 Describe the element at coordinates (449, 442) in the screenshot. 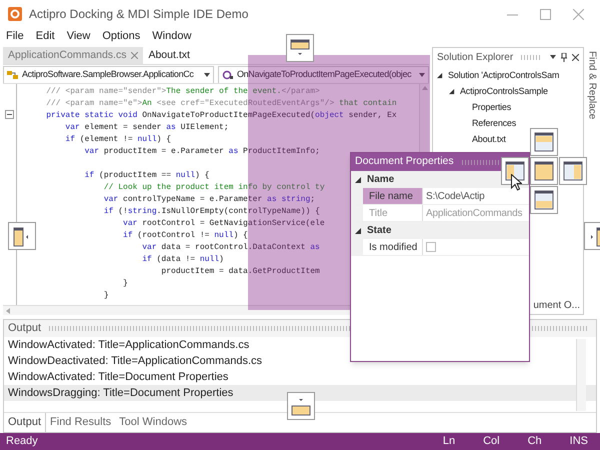

I see `status-indicator: Ln` at that location.